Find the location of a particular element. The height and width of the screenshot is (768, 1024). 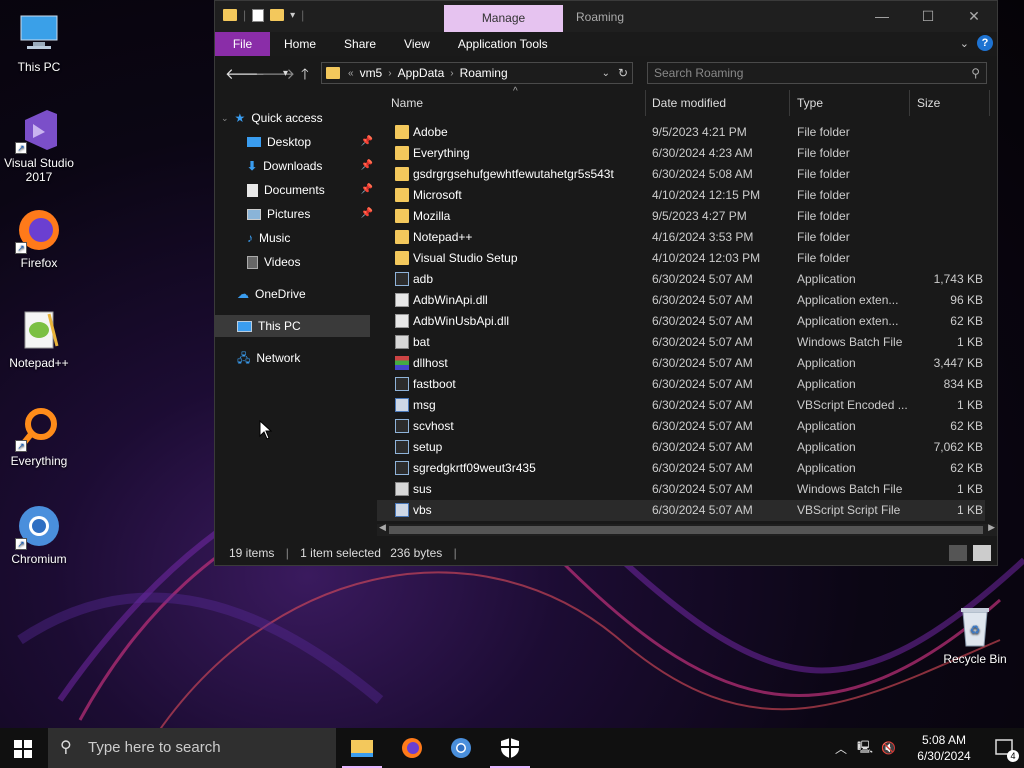

expand-ribbon-icon: ⌄ is located at coordinates (964, 43).